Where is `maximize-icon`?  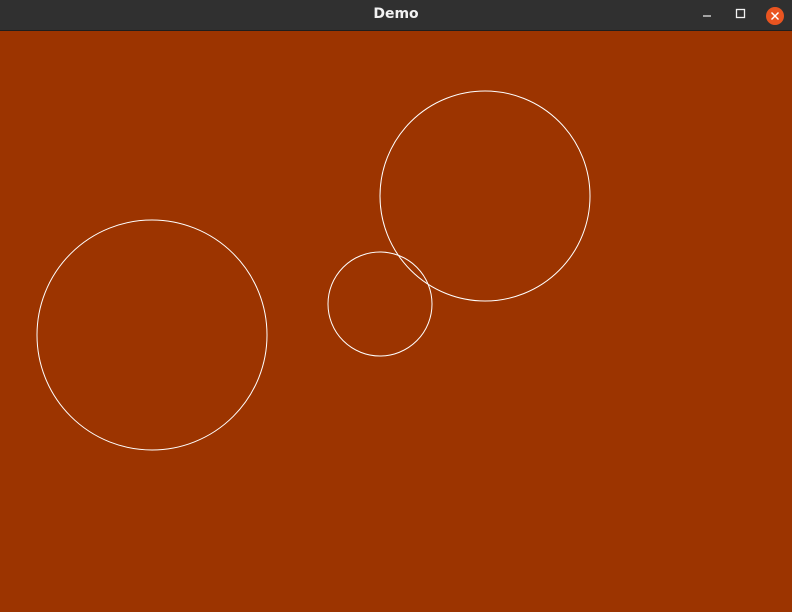
maximize-icon is located at coordinates (740, 13).